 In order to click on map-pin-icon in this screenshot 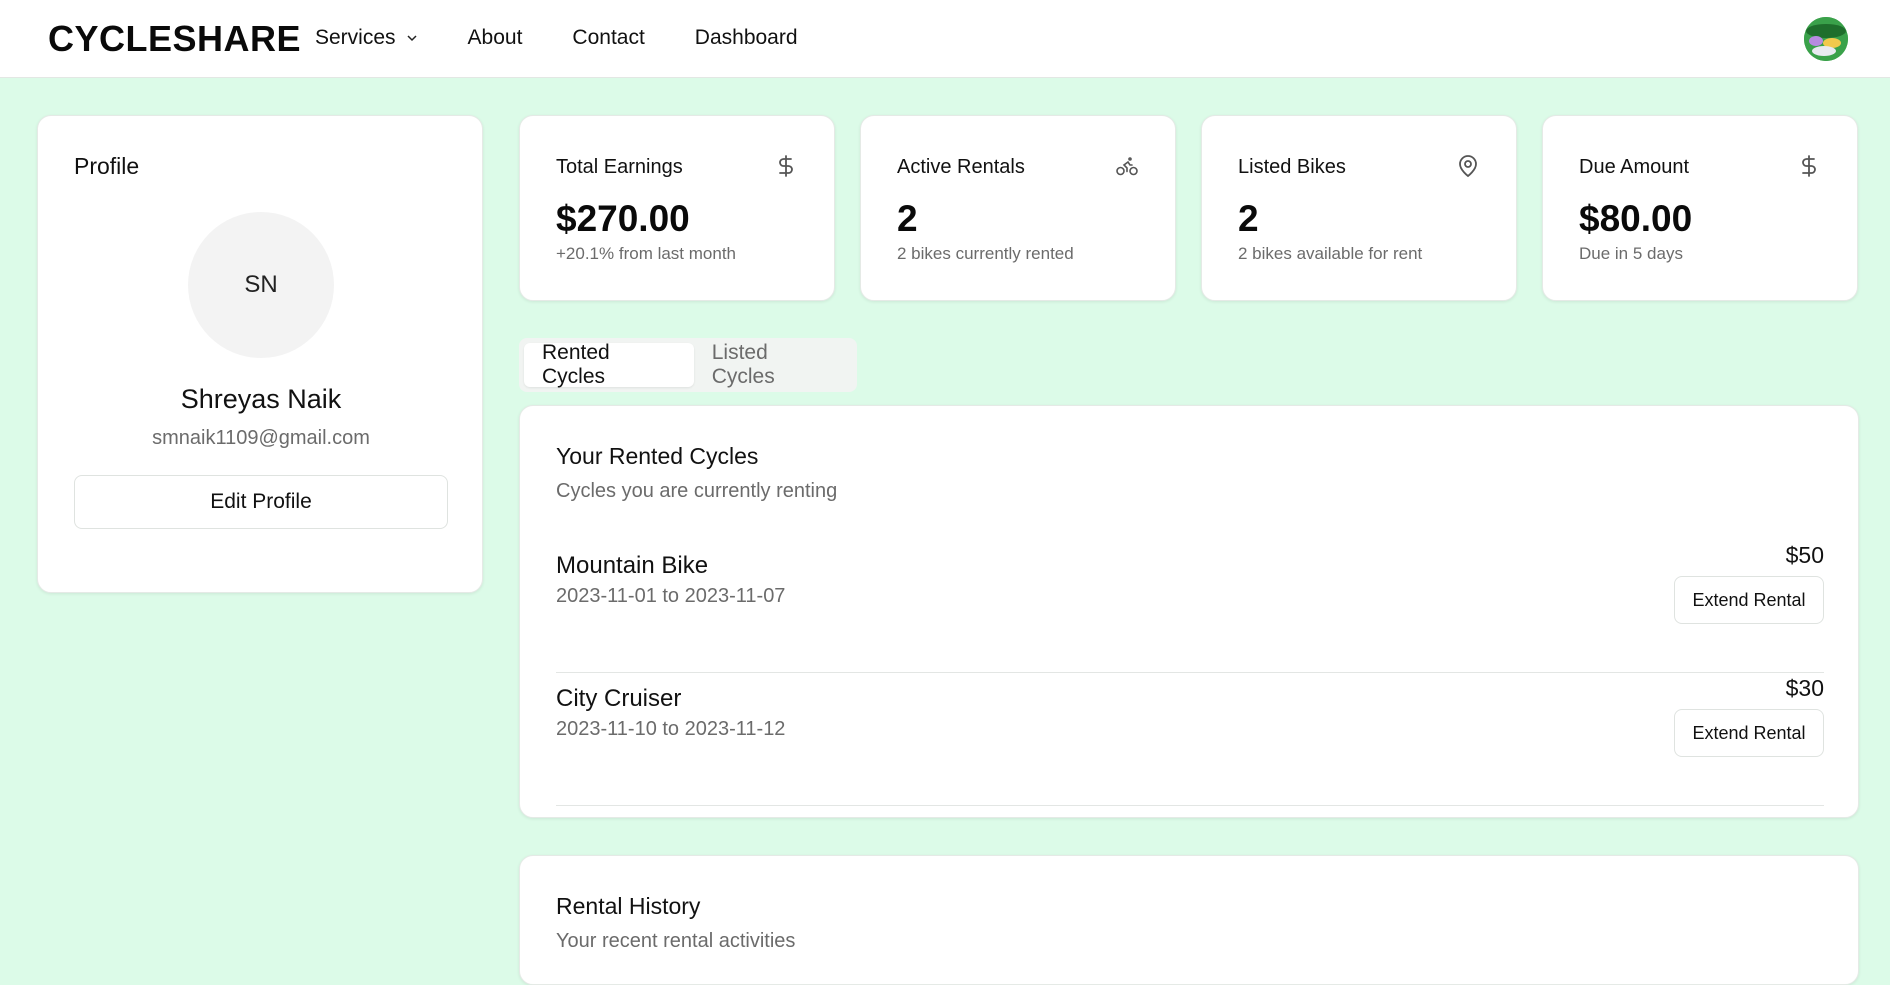, I will do `click(1468, 166)`.